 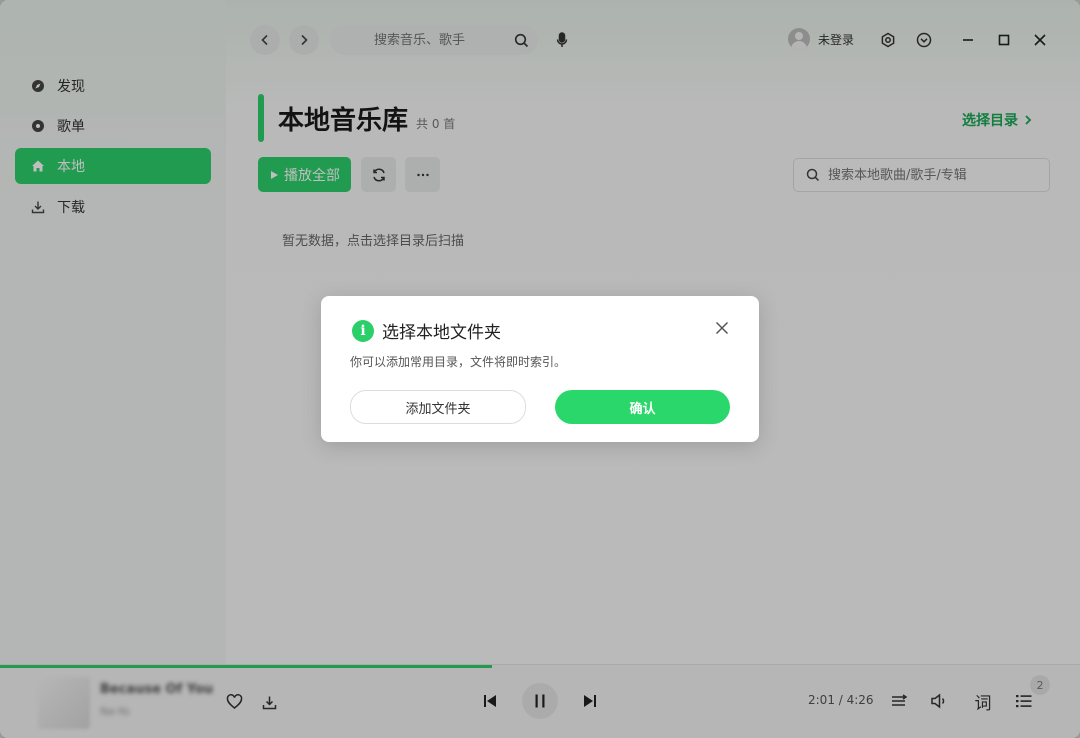 What do you see at coordinates (441, 333) in the screenshot?
I see `dialog-title: 选择本地文件夹` at bounding box center [441, 333].